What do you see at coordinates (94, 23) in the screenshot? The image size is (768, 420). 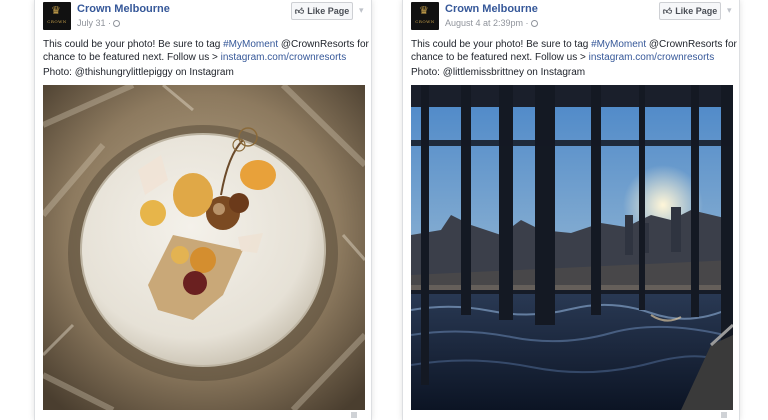 I see `post-date-text: July 31 ·` at bounding box center [94, 23].